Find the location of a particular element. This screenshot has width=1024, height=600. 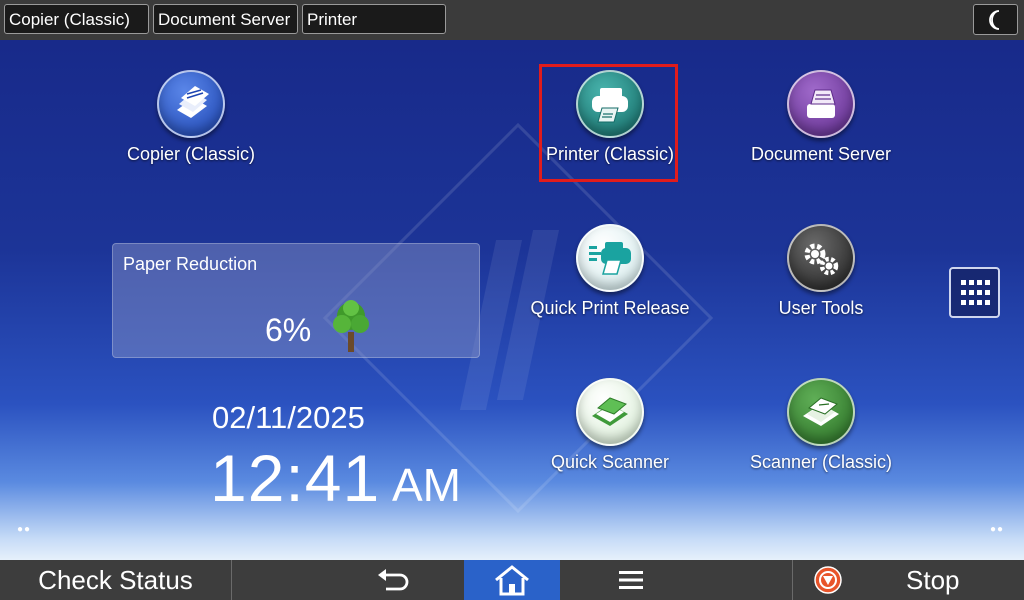

grid-icon is located at coordinates (975, 292).